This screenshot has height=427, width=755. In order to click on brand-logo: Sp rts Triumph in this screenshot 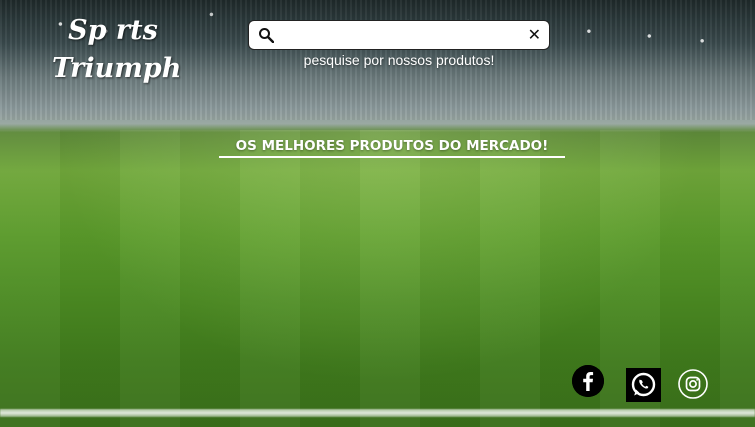, I will do `click(133, 50)`.